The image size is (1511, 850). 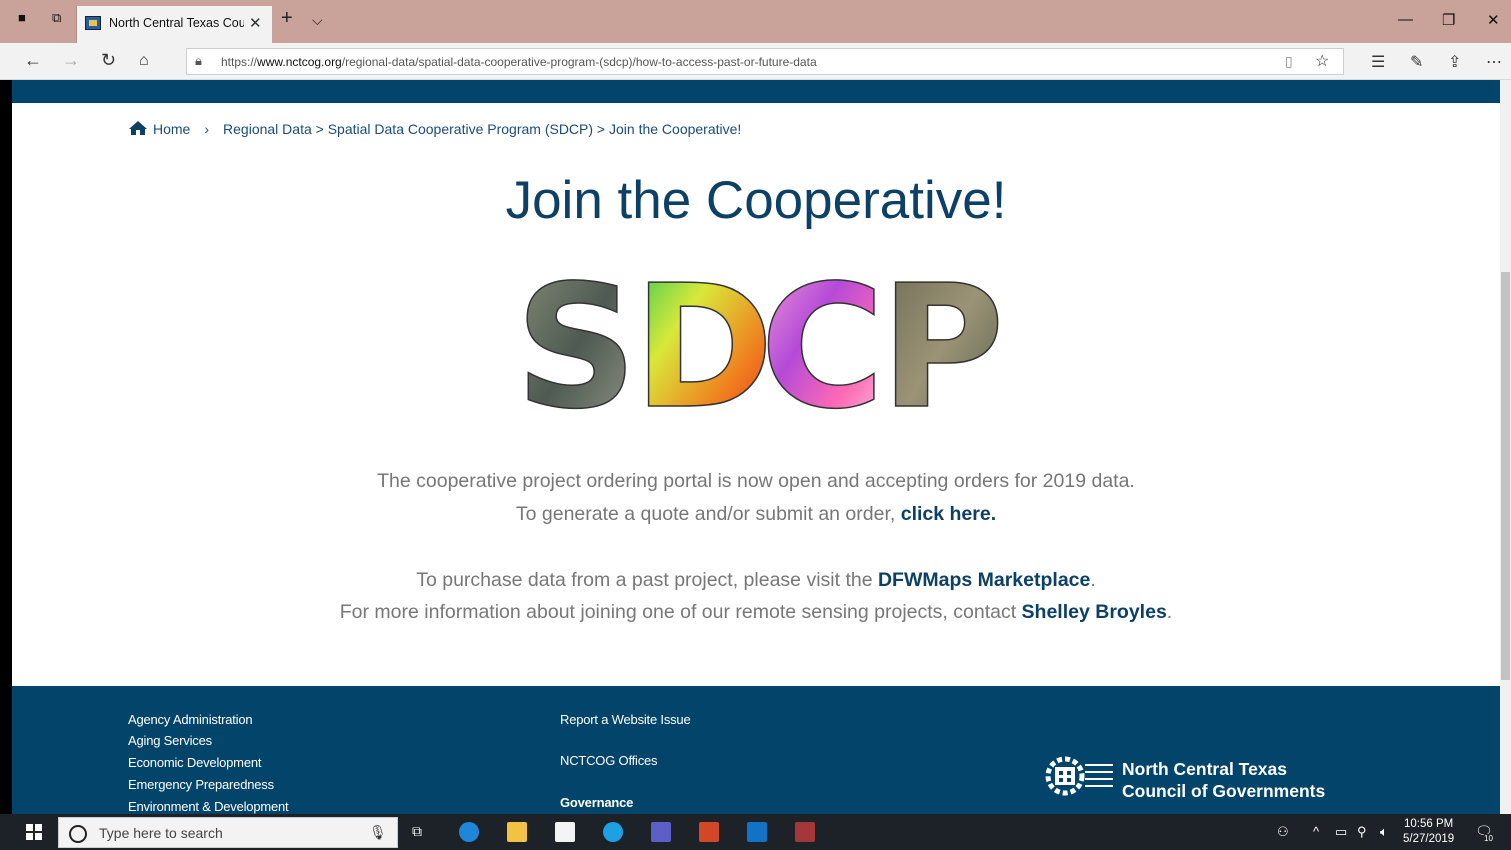 What do you see at coordinates (822, 342) in the screenshot?
I see `logo-letter-c: C` at bounding box center [822, 342].